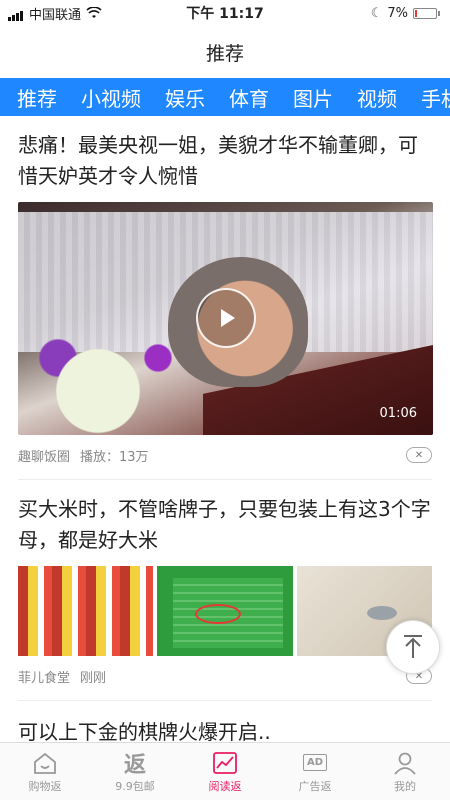 This screenshot has height=800, width=450. Describe the element at coordinates (225, 763) in the screenshot. I see `chart-icon` at that location.